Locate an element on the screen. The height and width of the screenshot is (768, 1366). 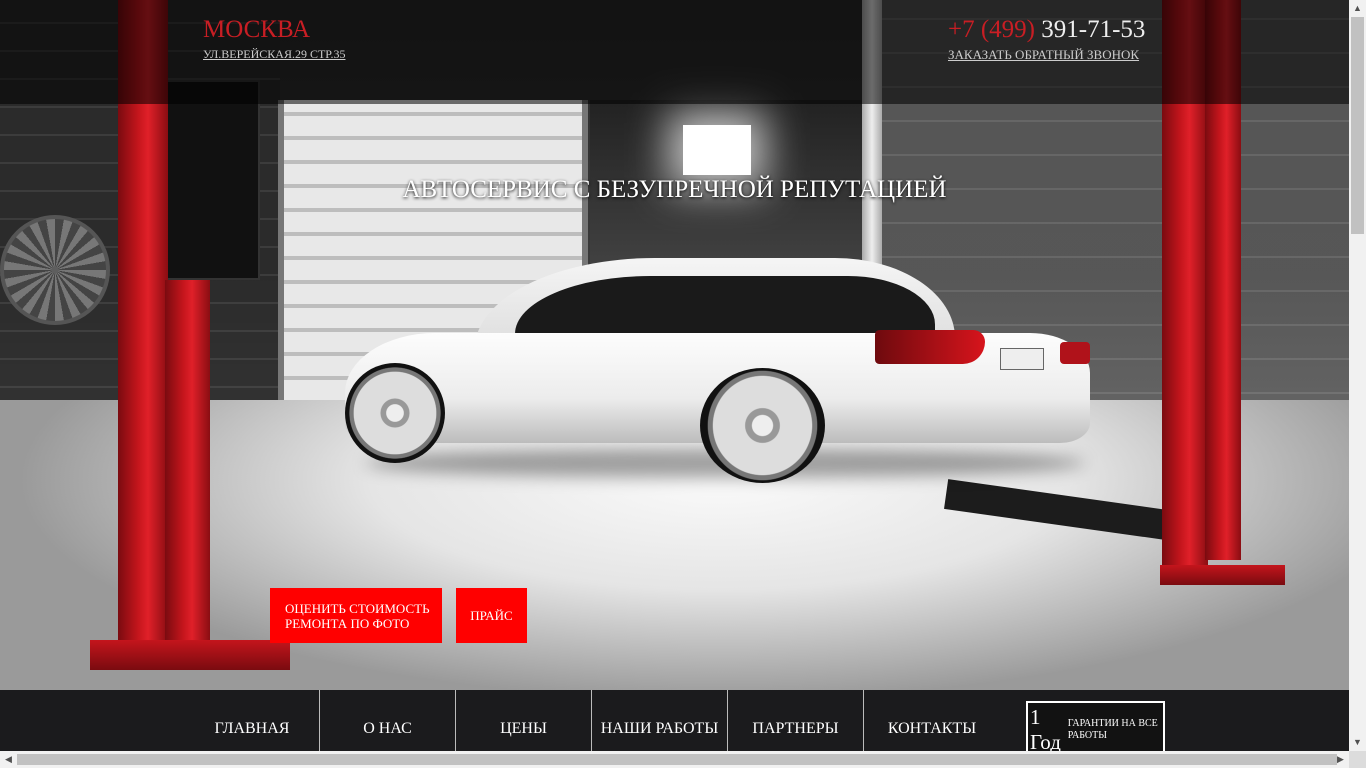
callback-link: ЗАКАЗАТЬ ОБРАТНЫЙ ЗВОНОК is located at coordinates (1047, 55).